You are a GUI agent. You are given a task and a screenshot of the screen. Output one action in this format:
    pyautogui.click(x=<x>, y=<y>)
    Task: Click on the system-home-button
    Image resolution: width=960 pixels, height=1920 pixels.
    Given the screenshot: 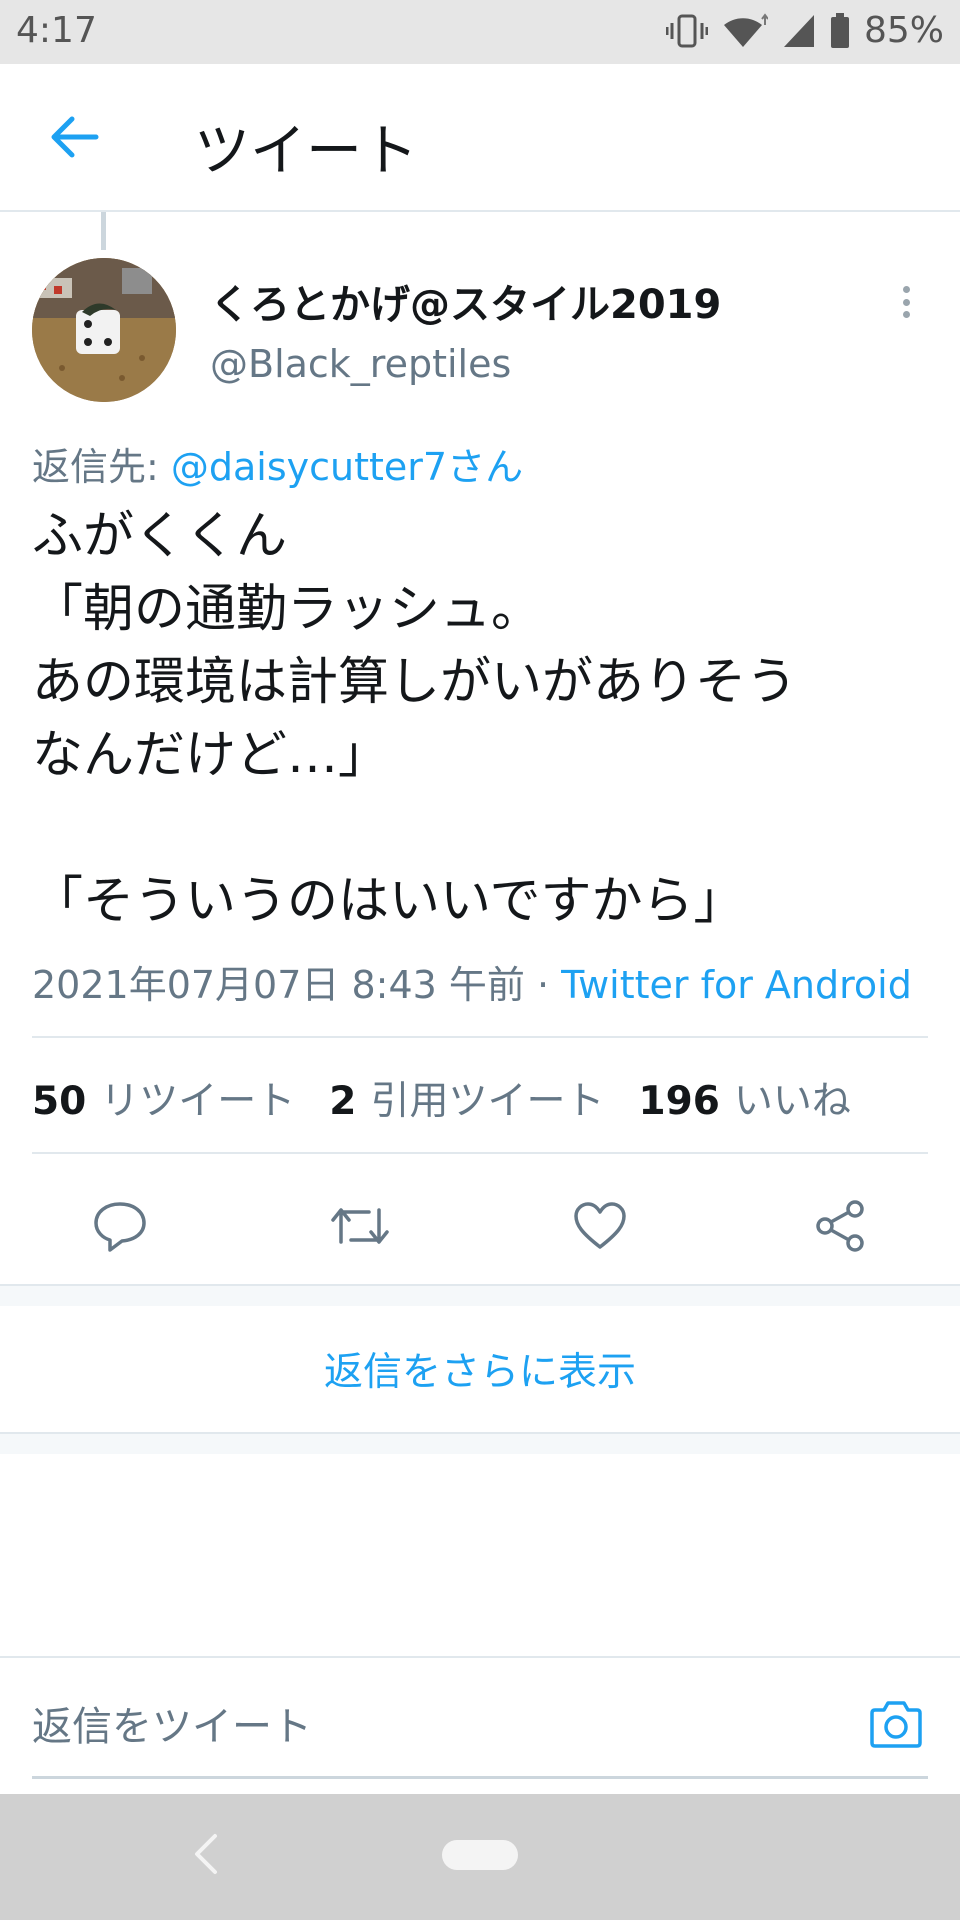 What is the action you would take?
    pyautogui.click(x=480, y=1855)
    